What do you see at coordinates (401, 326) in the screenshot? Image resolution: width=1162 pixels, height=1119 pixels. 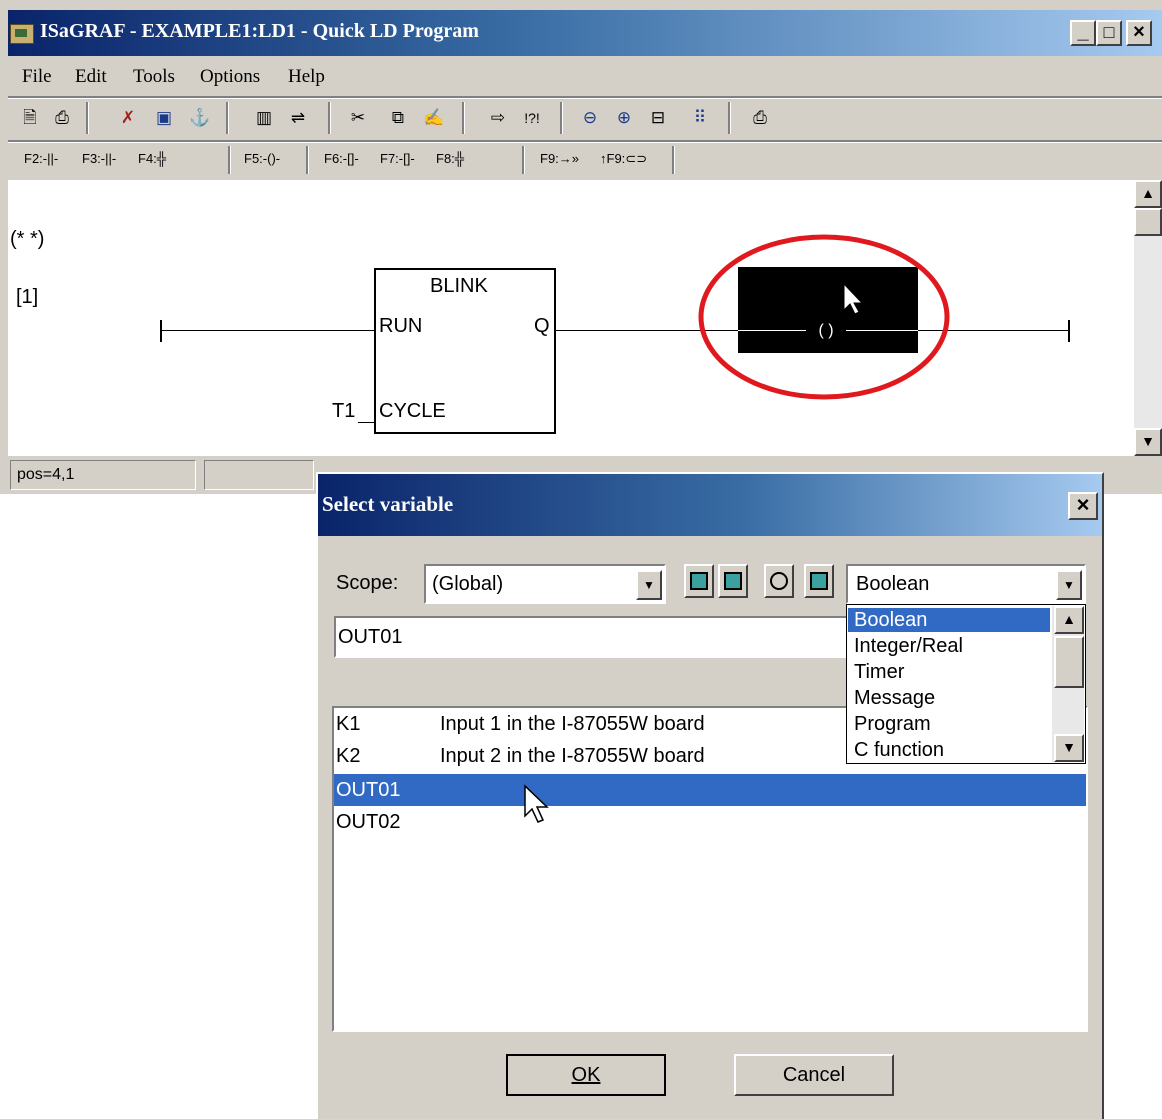 I see `input-run-label: RUN` at bounding box center [401, 326].